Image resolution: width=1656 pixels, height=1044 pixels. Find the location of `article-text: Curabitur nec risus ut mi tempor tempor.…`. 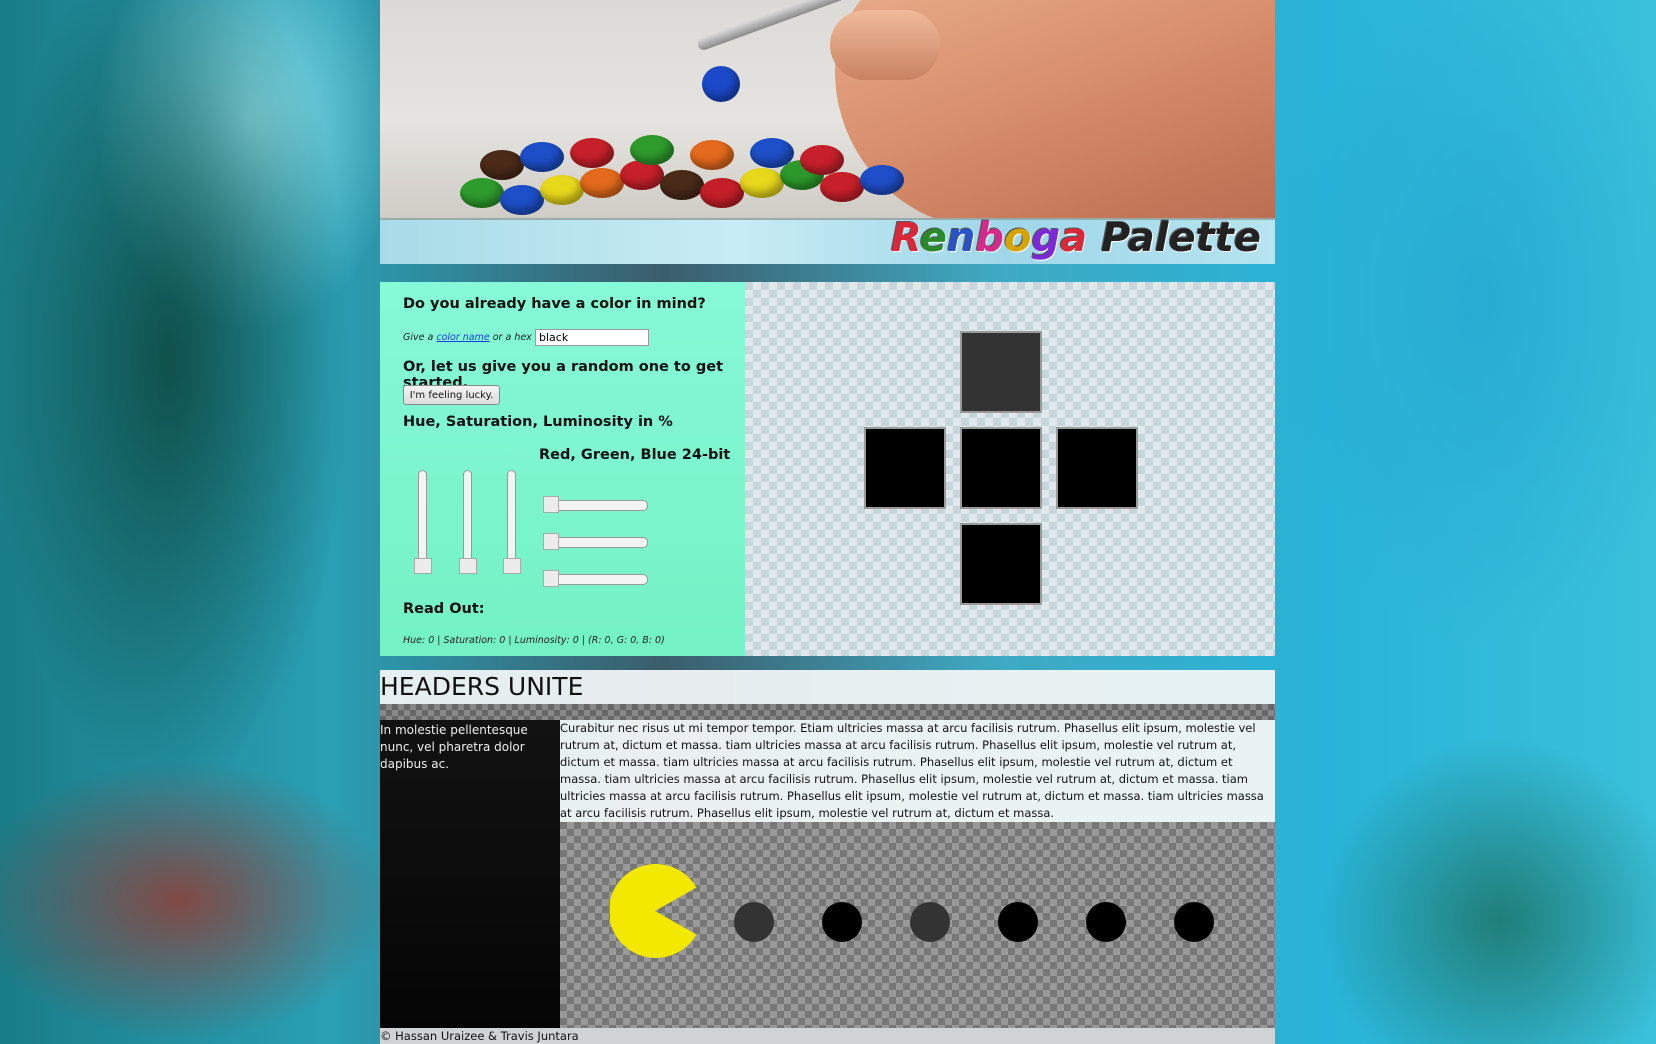

article-text: Curabitur nec risus ut mi tempor tempor.… is located at coordinates (912, 770).